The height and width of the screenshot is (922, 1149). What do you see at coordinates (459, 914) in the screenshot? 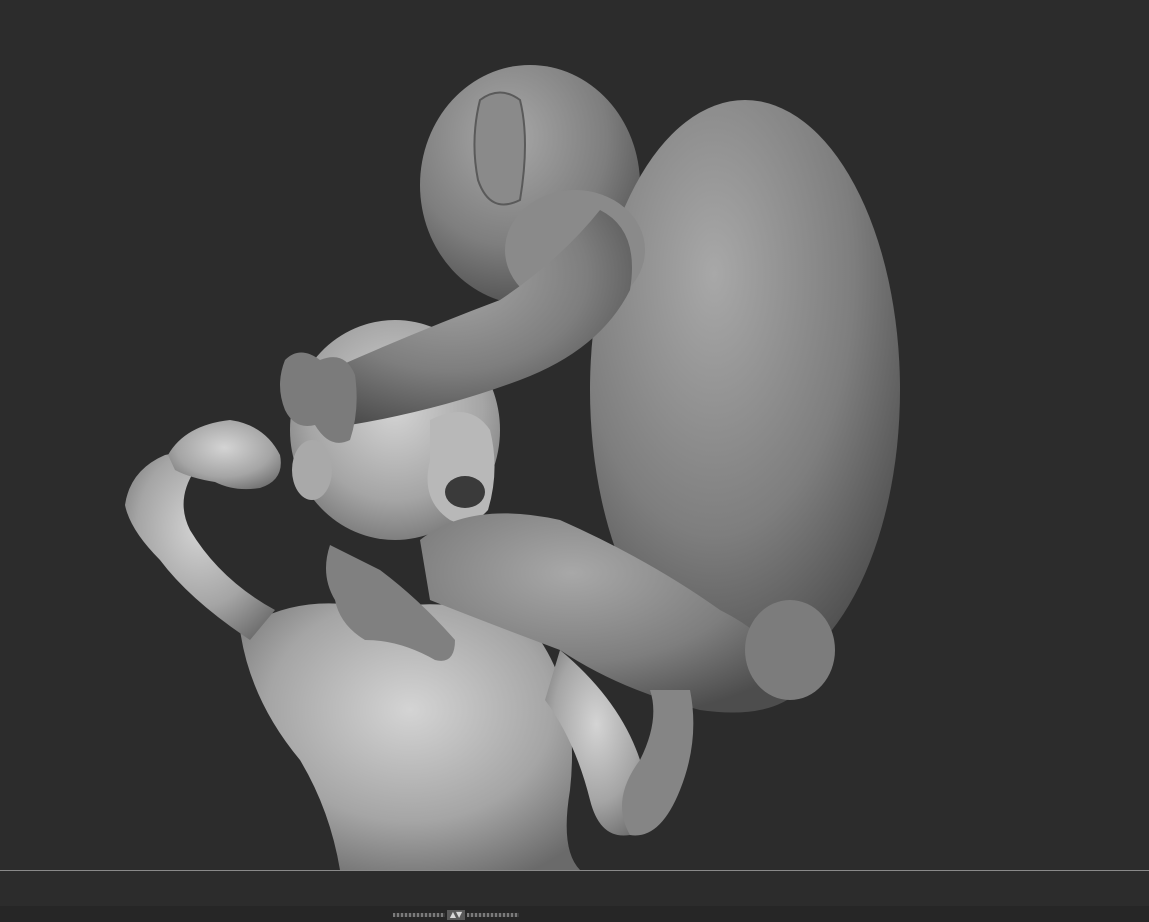
I see `down-arrow-icon: ▼` at bounding box center [459, 914].